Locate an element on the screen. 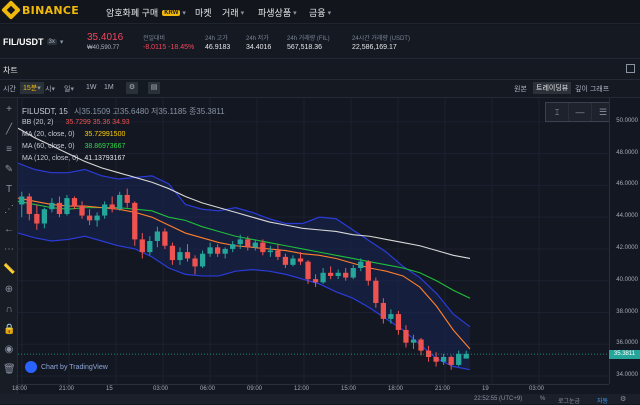 This screenshot has width=640, height=405. arrow-left-icon: ← is located at coordinates (9, 230).